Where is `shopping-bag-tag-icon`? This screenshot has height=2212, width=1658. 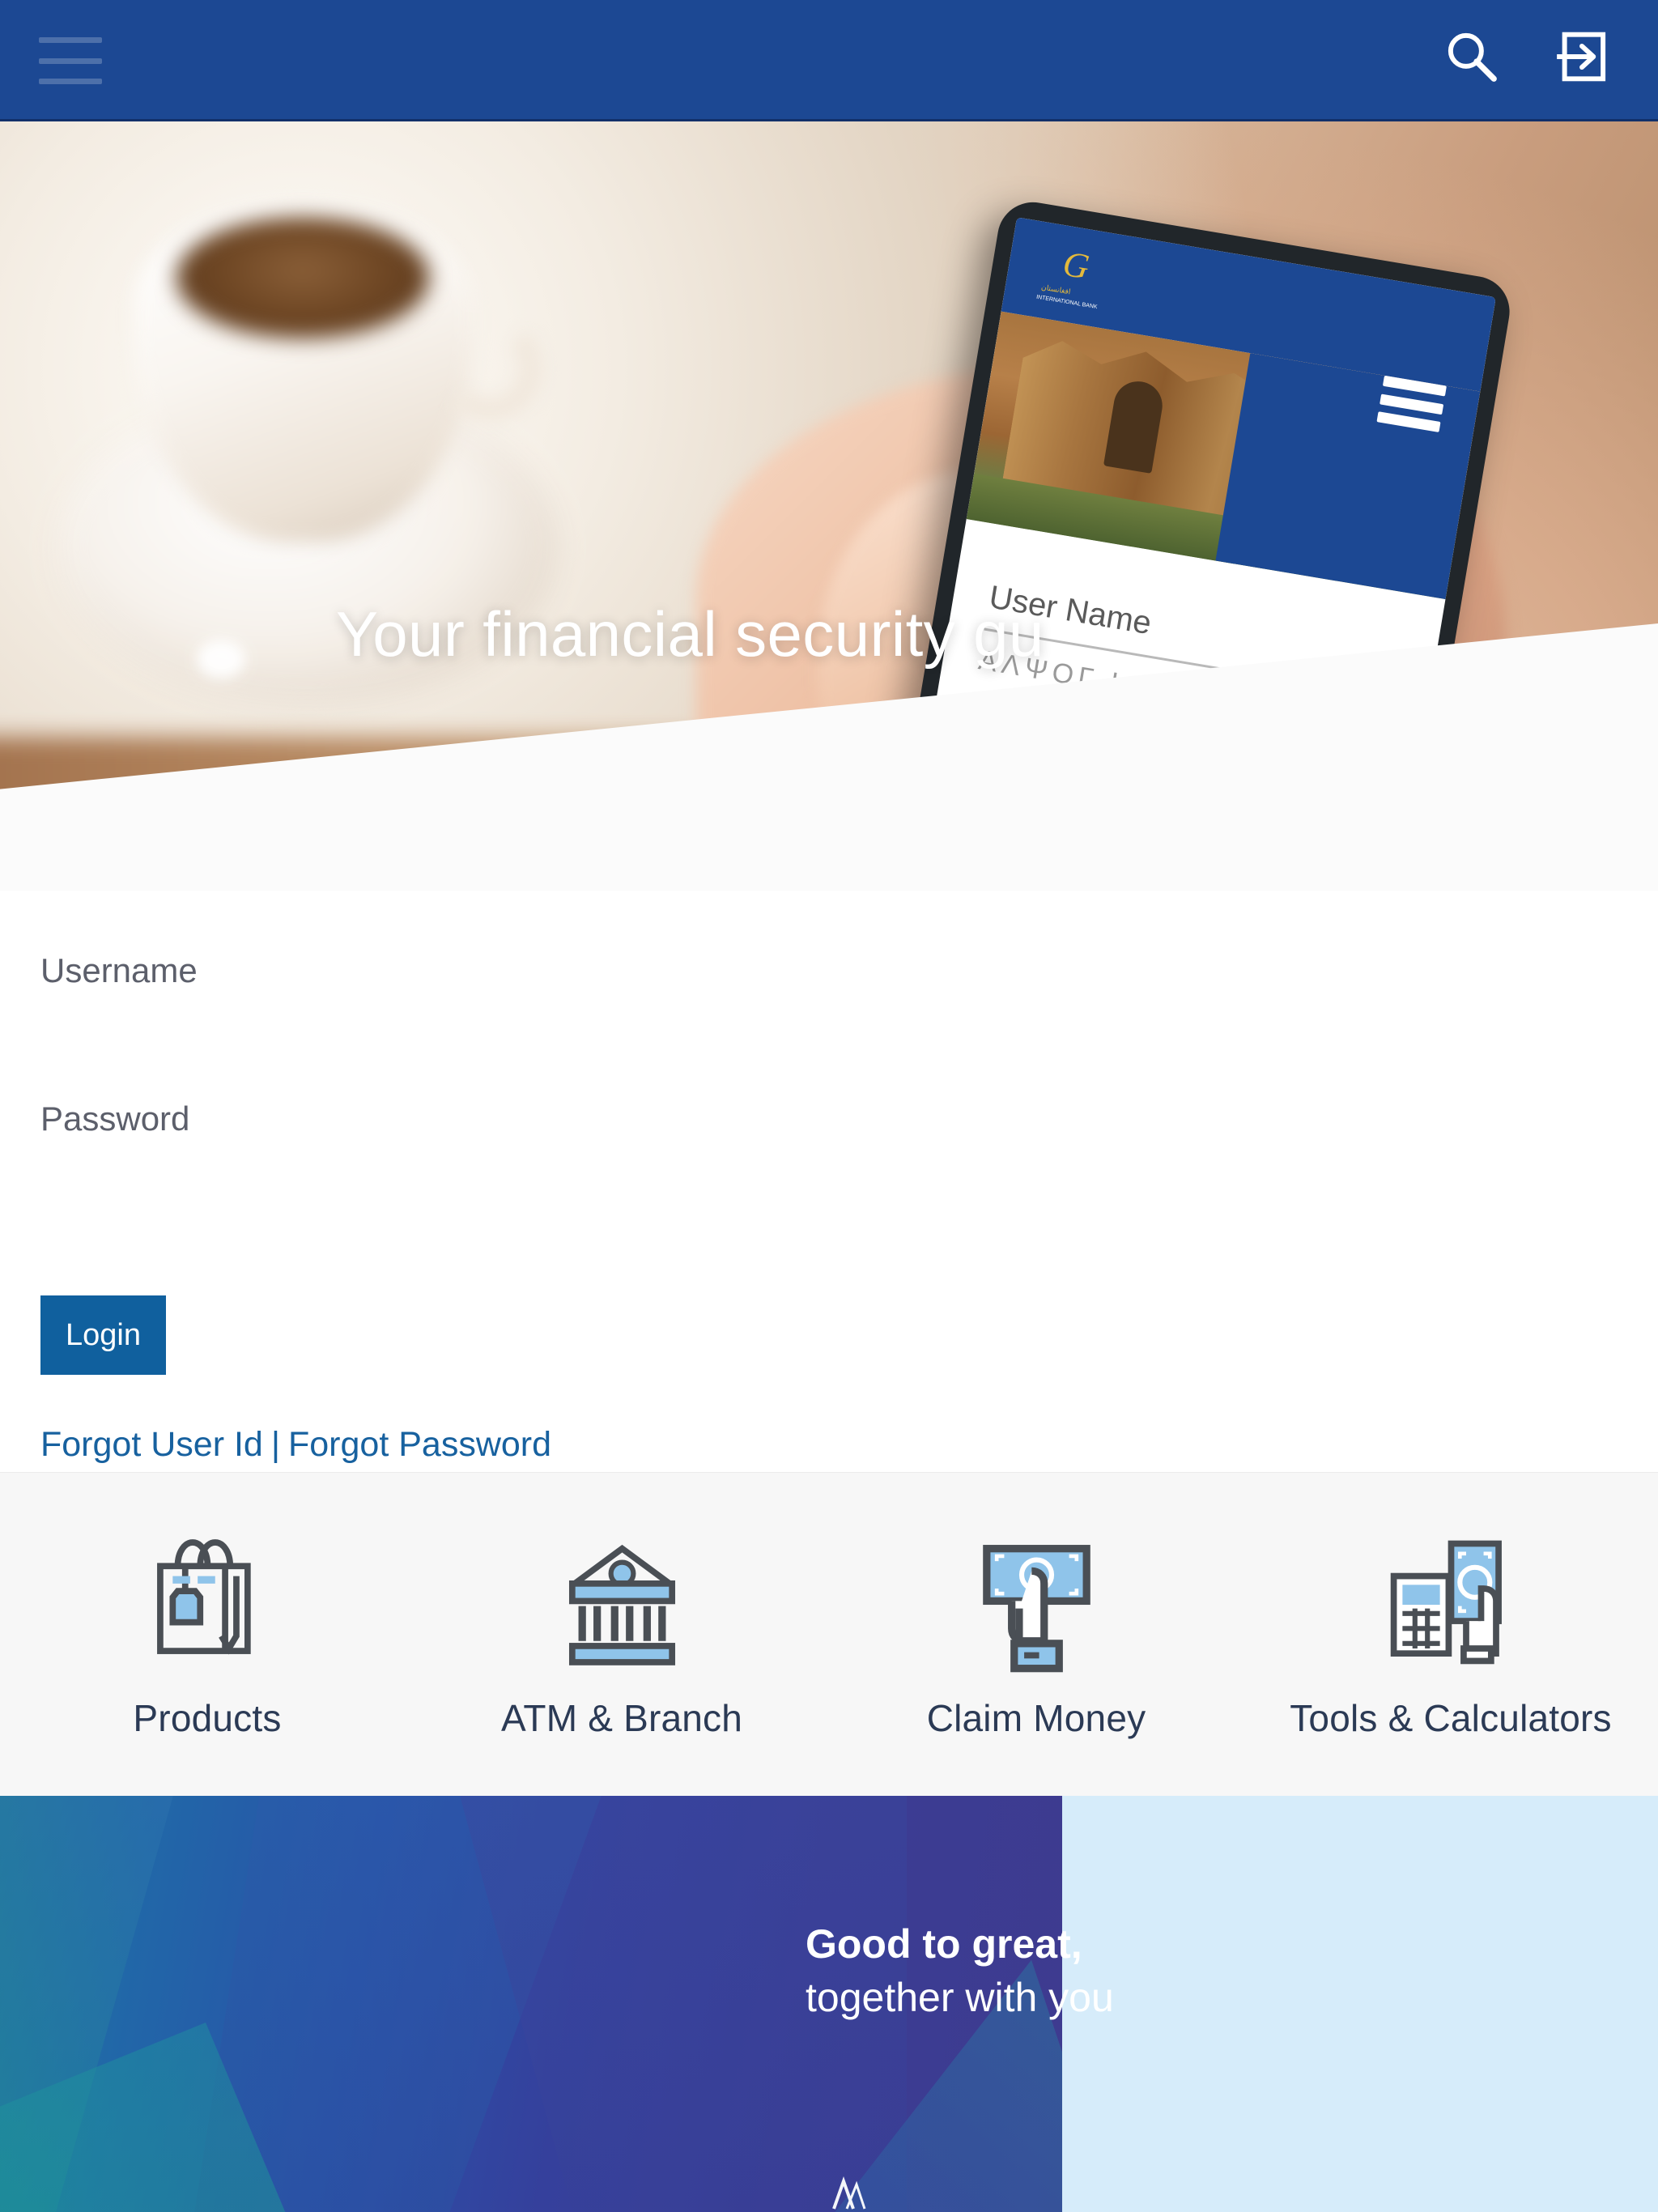
shopping-bag-tag-icon is located at coordinates (208, 1604).